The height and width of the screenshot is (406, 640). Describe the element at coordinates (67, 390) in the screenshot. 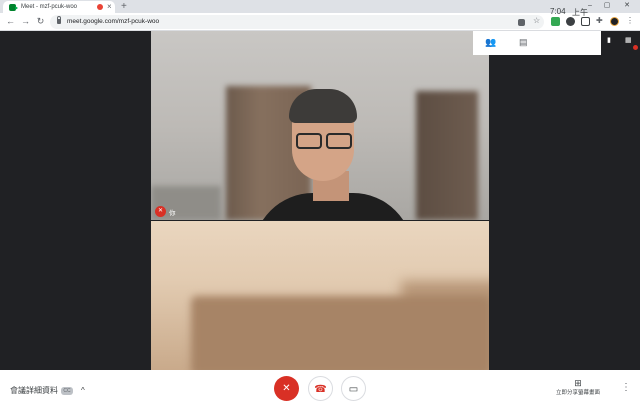

I see `captions-icon: CC` at that location.